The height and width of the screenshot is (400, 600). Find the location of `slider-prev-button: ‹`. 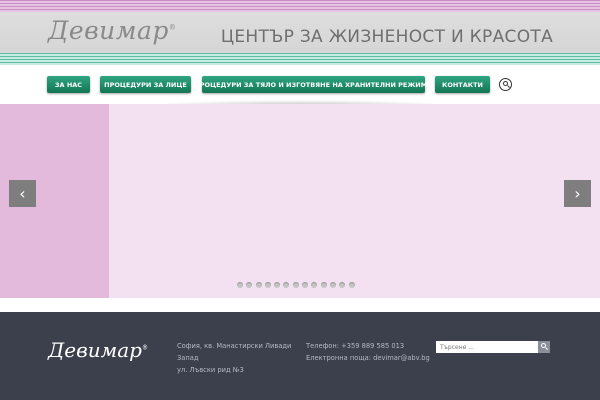

slider-prev-button: ‹ is located at coordinates (22, 193).